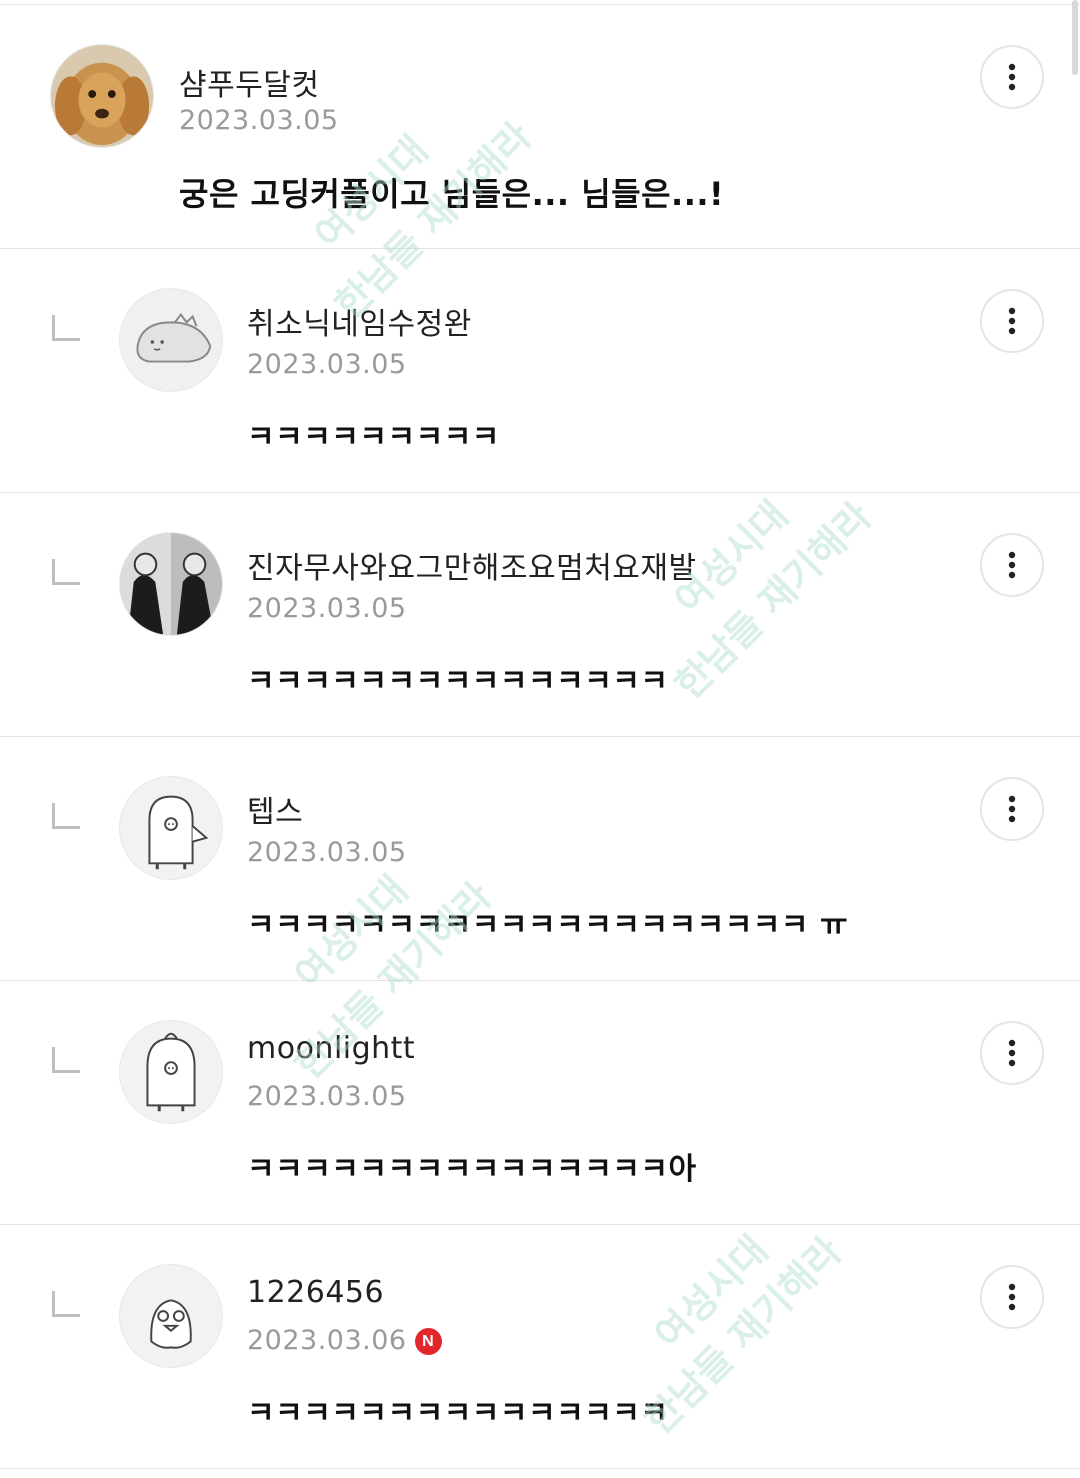 The width and height of the screenshot is (1080, 1478). What do you see at coordinates (275, 809) in the screenshot?
I see `comment-author: 텝스` at bounding box center [275, 809].